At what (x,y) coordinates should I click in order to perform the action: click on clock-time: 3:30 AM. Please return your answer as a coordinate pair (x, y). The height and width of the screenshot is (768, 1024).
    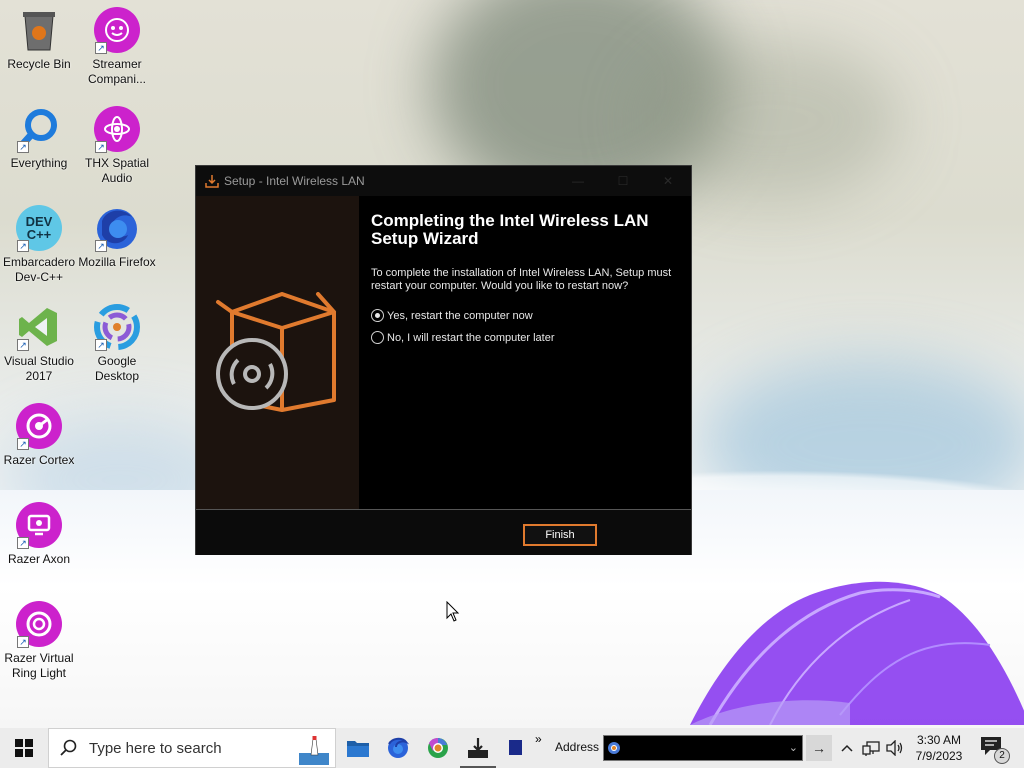
    Looking at the image, I should click on (939, 740).